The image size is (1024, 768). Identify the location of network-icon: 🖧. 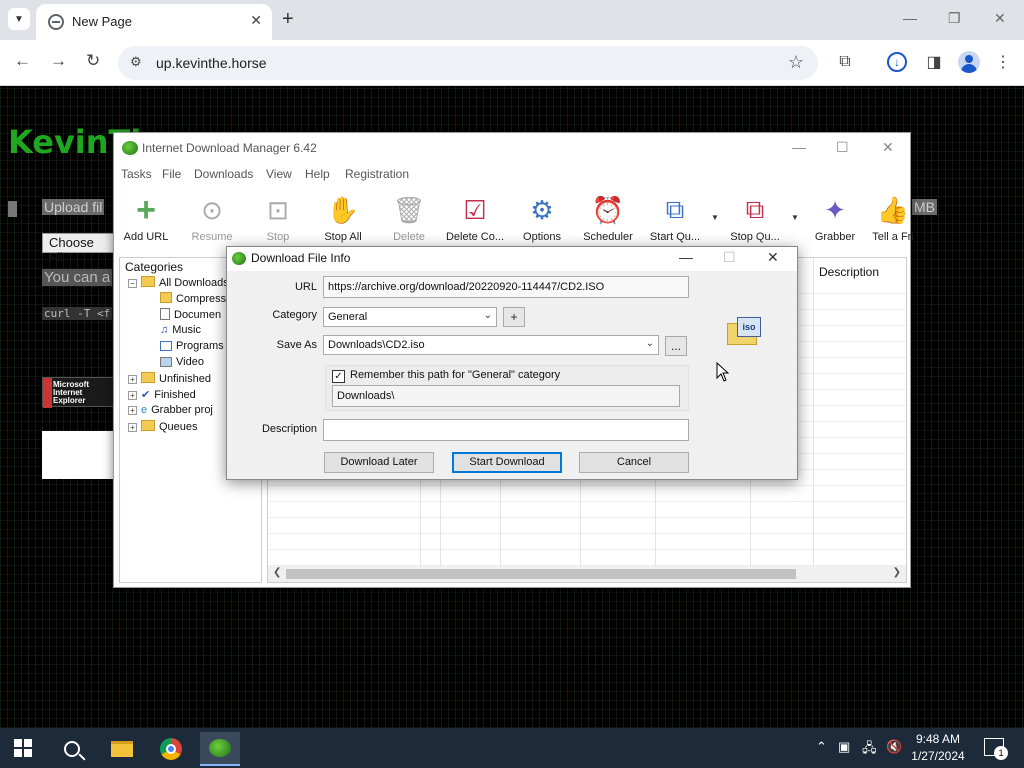
(869, 750).